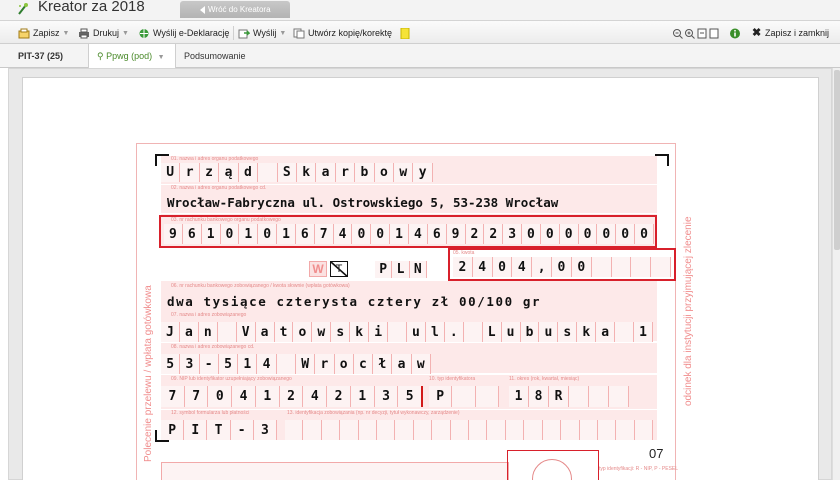 Image resolution: width=840 pixels, height=480 pixels. What do you see at coordinates (23, 9) in the screenshot?
I see `wizard-icon` at bounding box center [23, 9].